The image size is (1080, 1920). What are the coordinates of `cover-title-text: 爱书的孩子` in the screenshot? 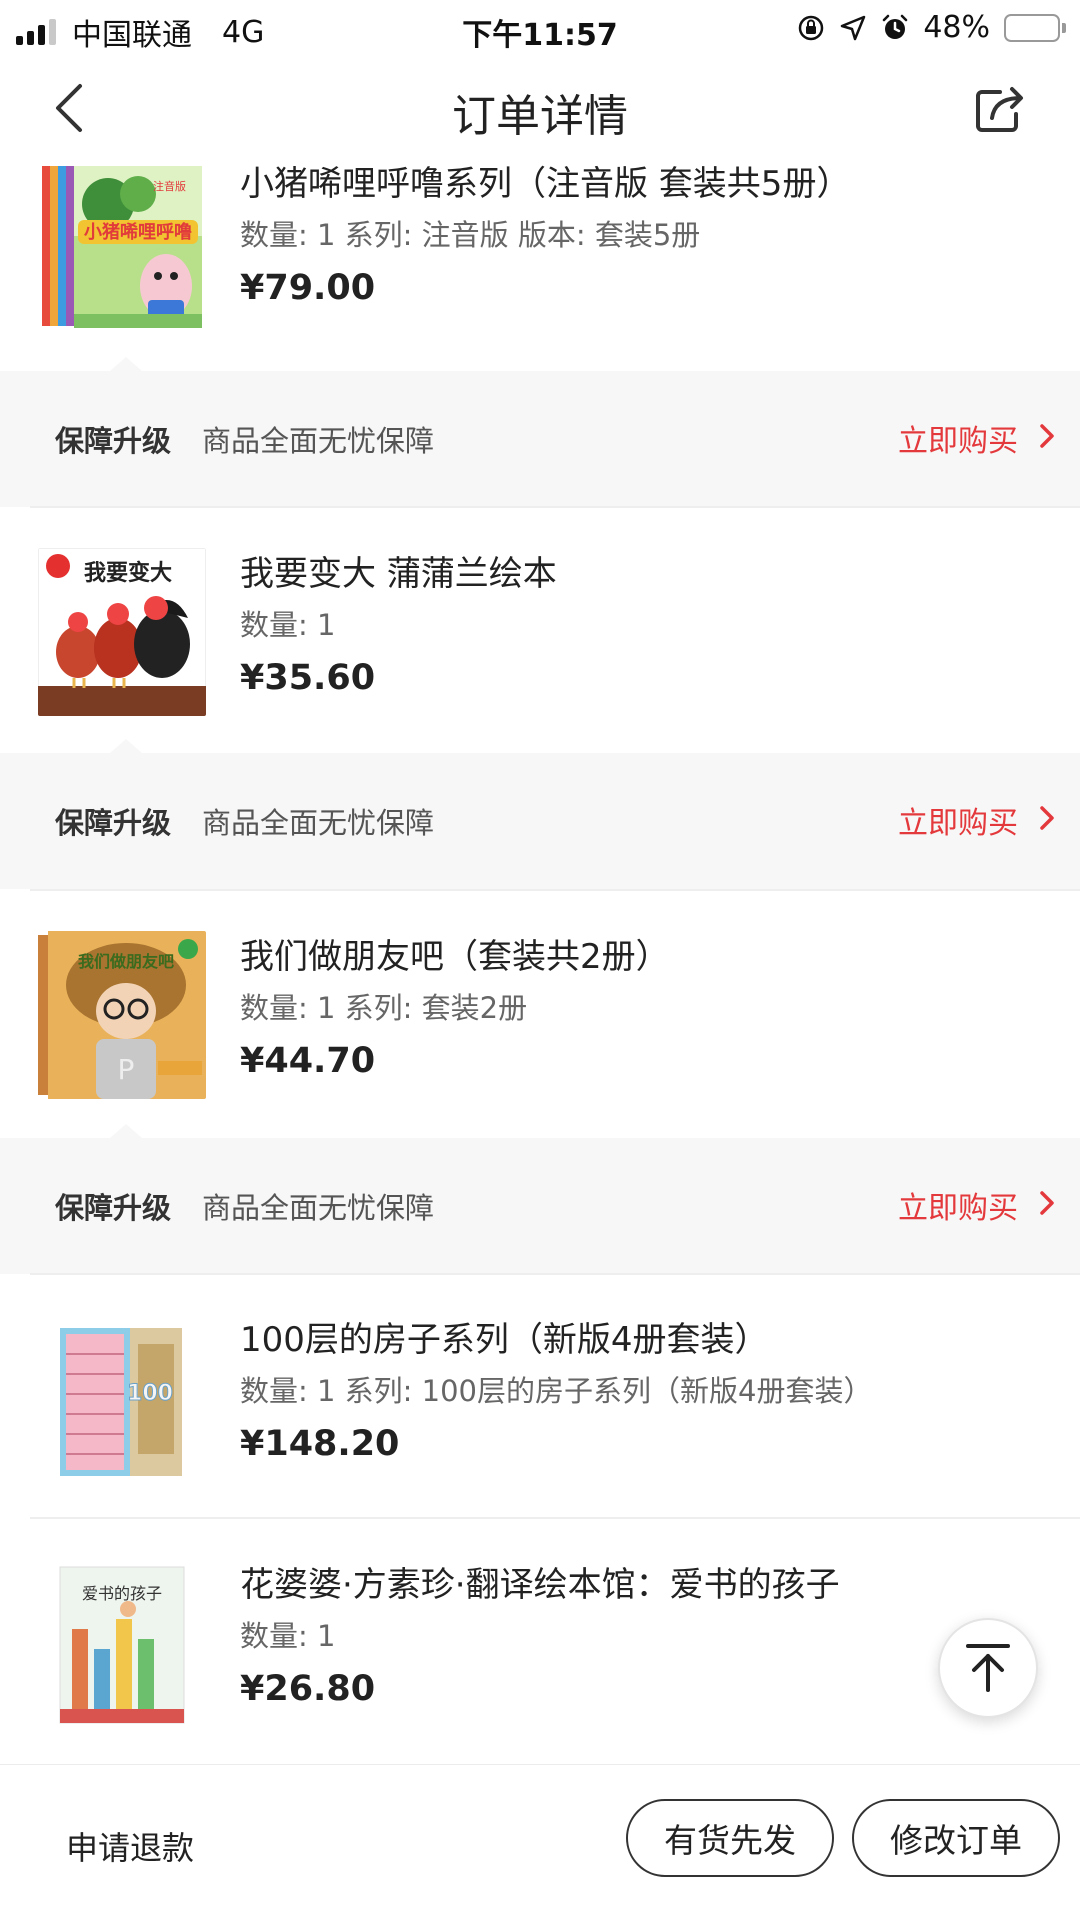 It's located at (122, 1593).